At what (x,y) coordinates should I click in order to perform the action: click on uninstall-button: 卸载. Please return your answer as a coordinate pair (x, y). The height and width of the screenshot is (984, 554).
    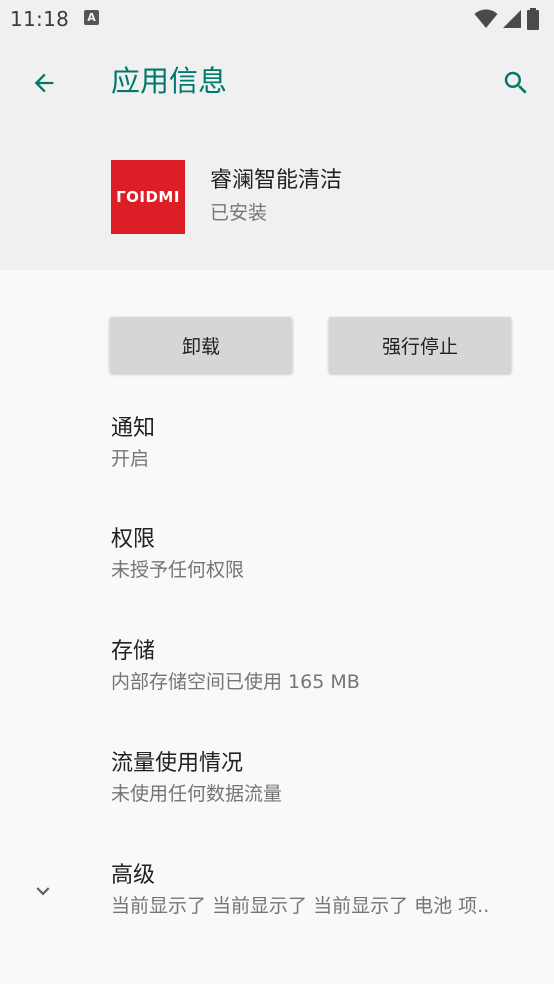
    Looking at the image, I should click on (201, 345).